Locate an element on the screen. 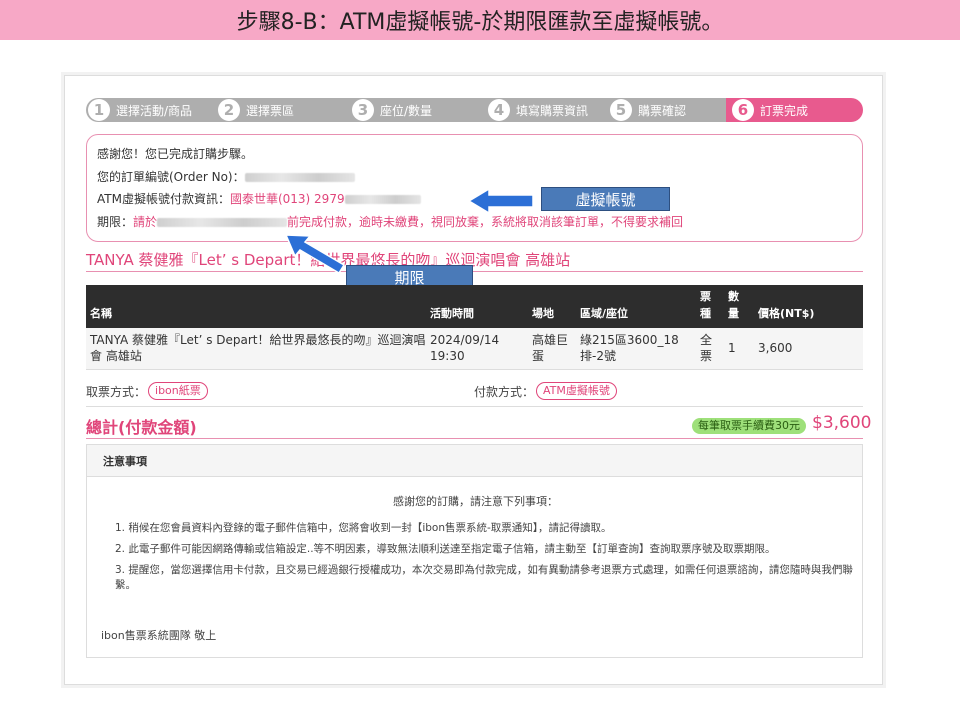 The image size is (960, 720). notes-intro: 感謝您的訂購，請注意下列事項： is located at coordinates (475, 501).